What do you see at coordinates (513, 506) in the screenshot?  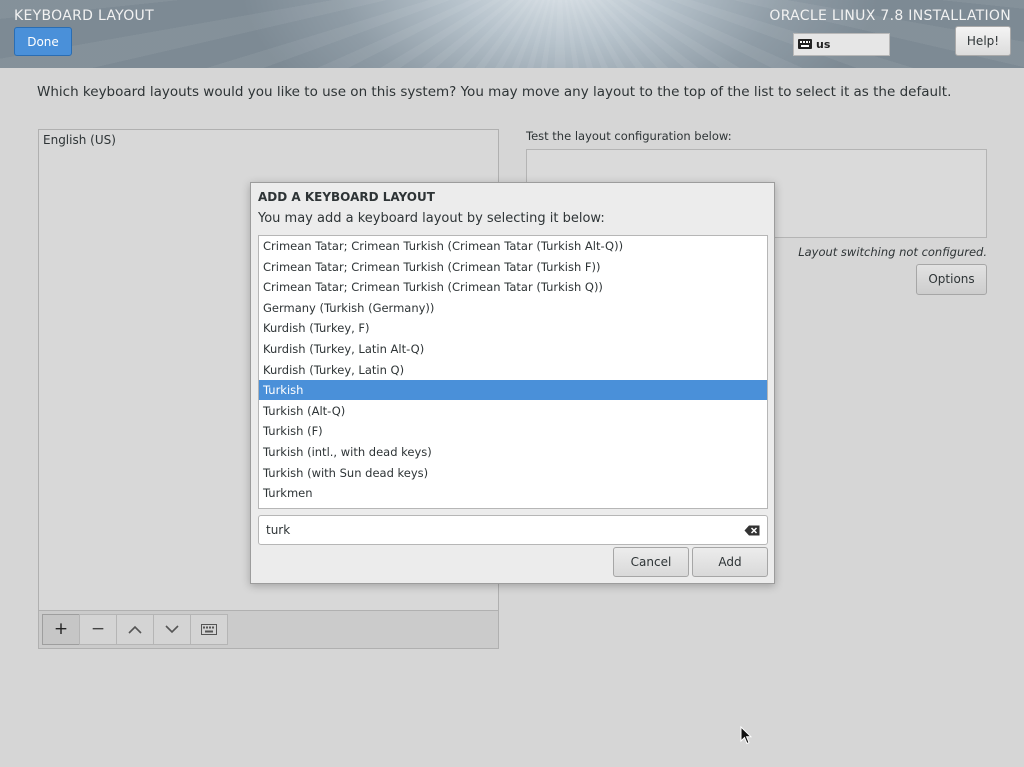 I see `layout-option: Turkmen (Alt-Q)` at bounding box center [513, 506].